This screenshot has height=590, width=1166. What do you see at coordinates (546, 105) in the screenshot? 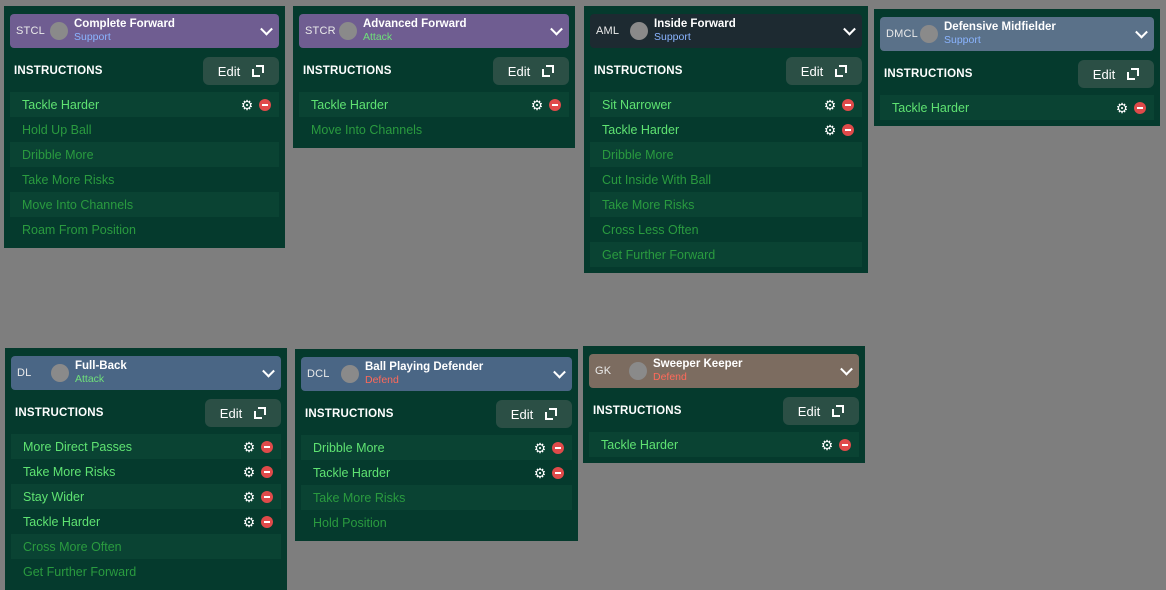
I see `instruction-controls: ⚙` at bounding box center [546, 105].